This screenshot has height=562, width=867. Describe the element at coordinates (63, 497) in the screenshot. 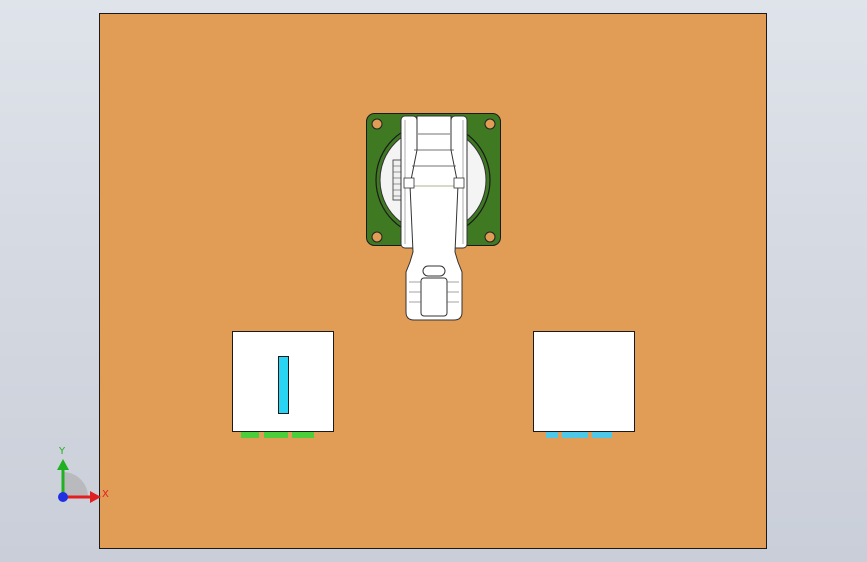

I see `z-axis-dot` at that location.